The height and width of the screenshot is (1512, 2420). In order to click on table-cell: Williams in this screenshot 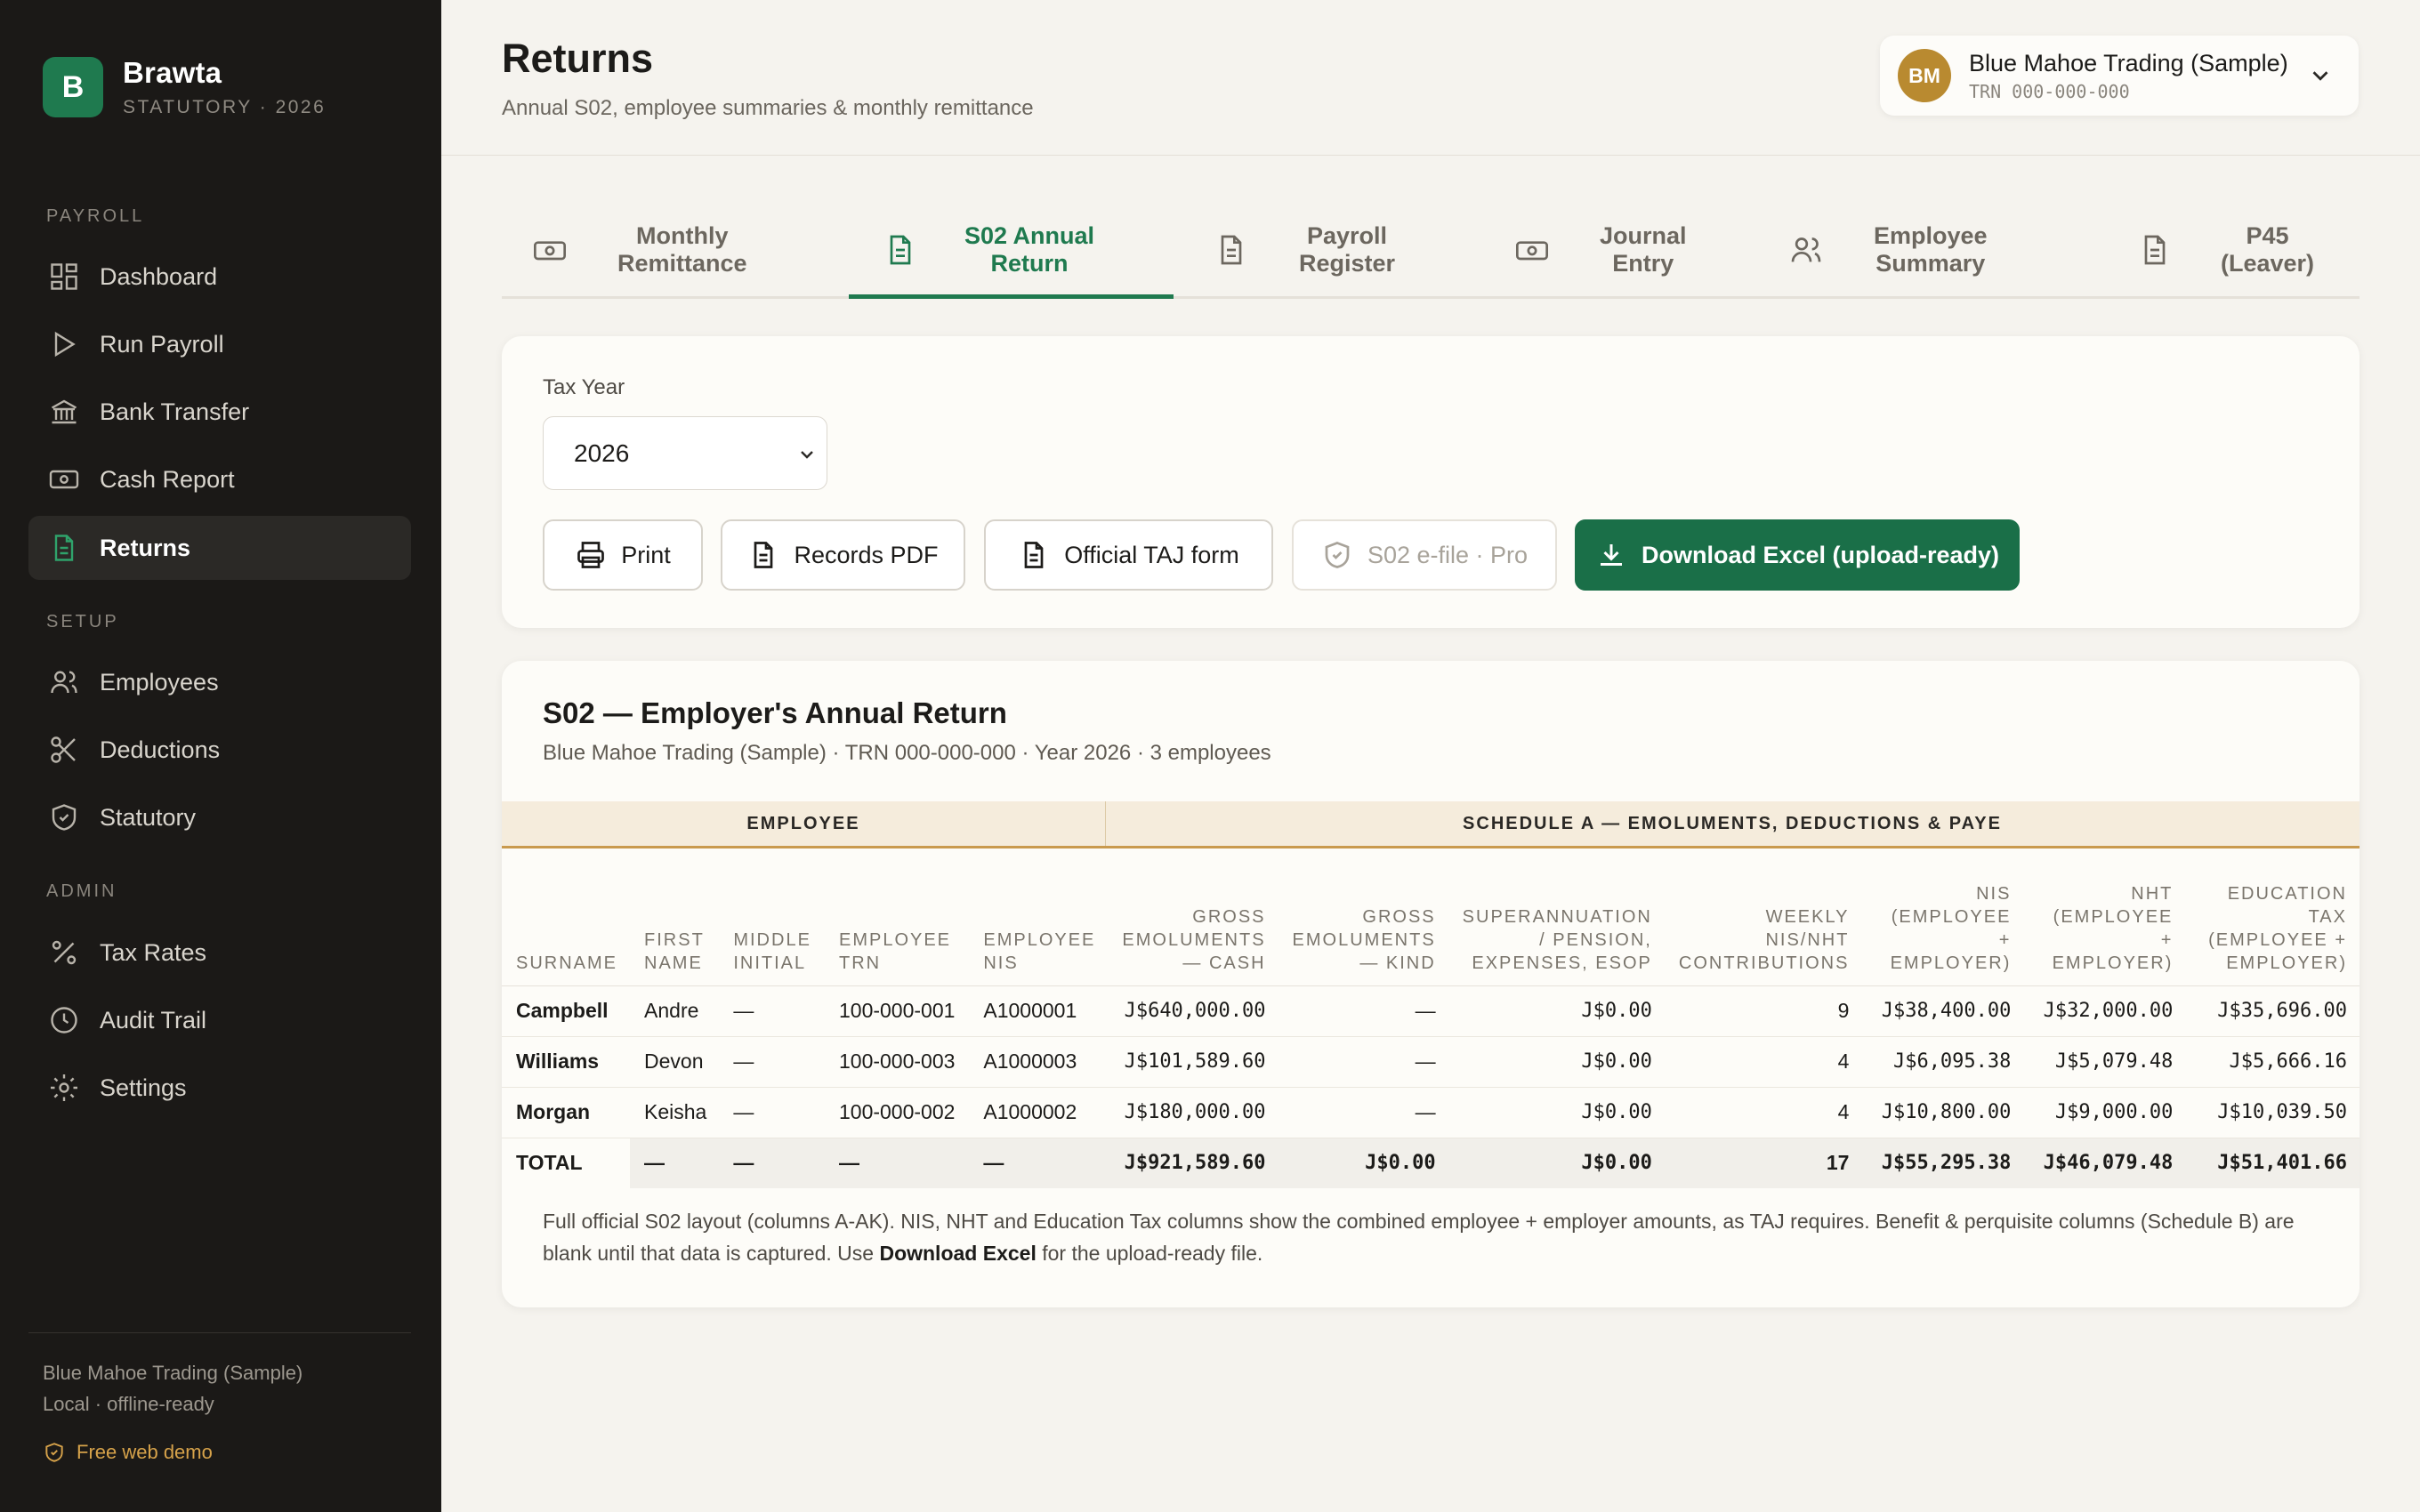, I will do `click(566, 1062)`.